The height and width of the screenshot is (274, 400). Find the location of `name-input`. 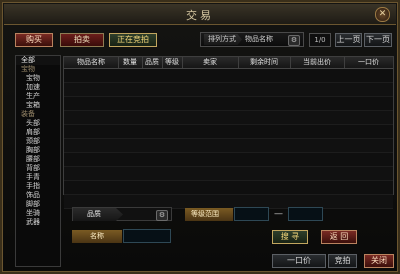

name-input is located at coordinates (147, 236).